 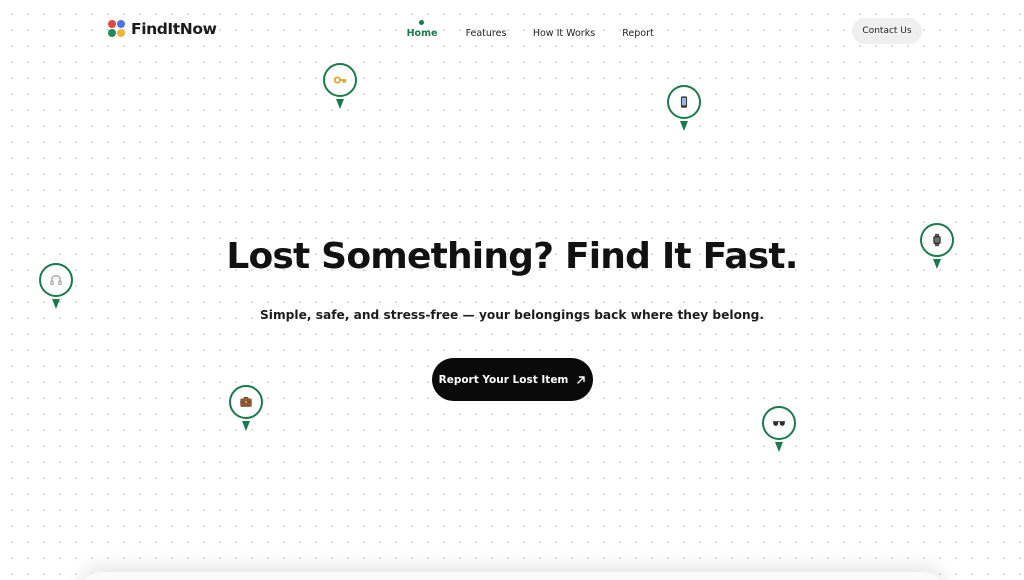 I want to click on hero-title: Lost Something? Find It Fast., so click(x=512, y=256).